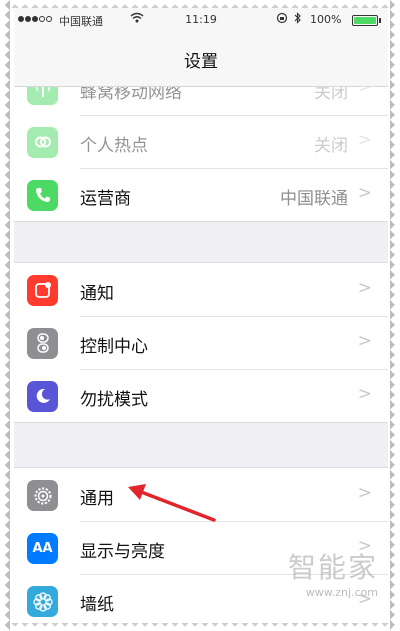 This screenshot has height=631, width=400. What do you see at coordinates (42, 601) in the screenshot?
I see `flower-icon` at bounding box center [42, 601].